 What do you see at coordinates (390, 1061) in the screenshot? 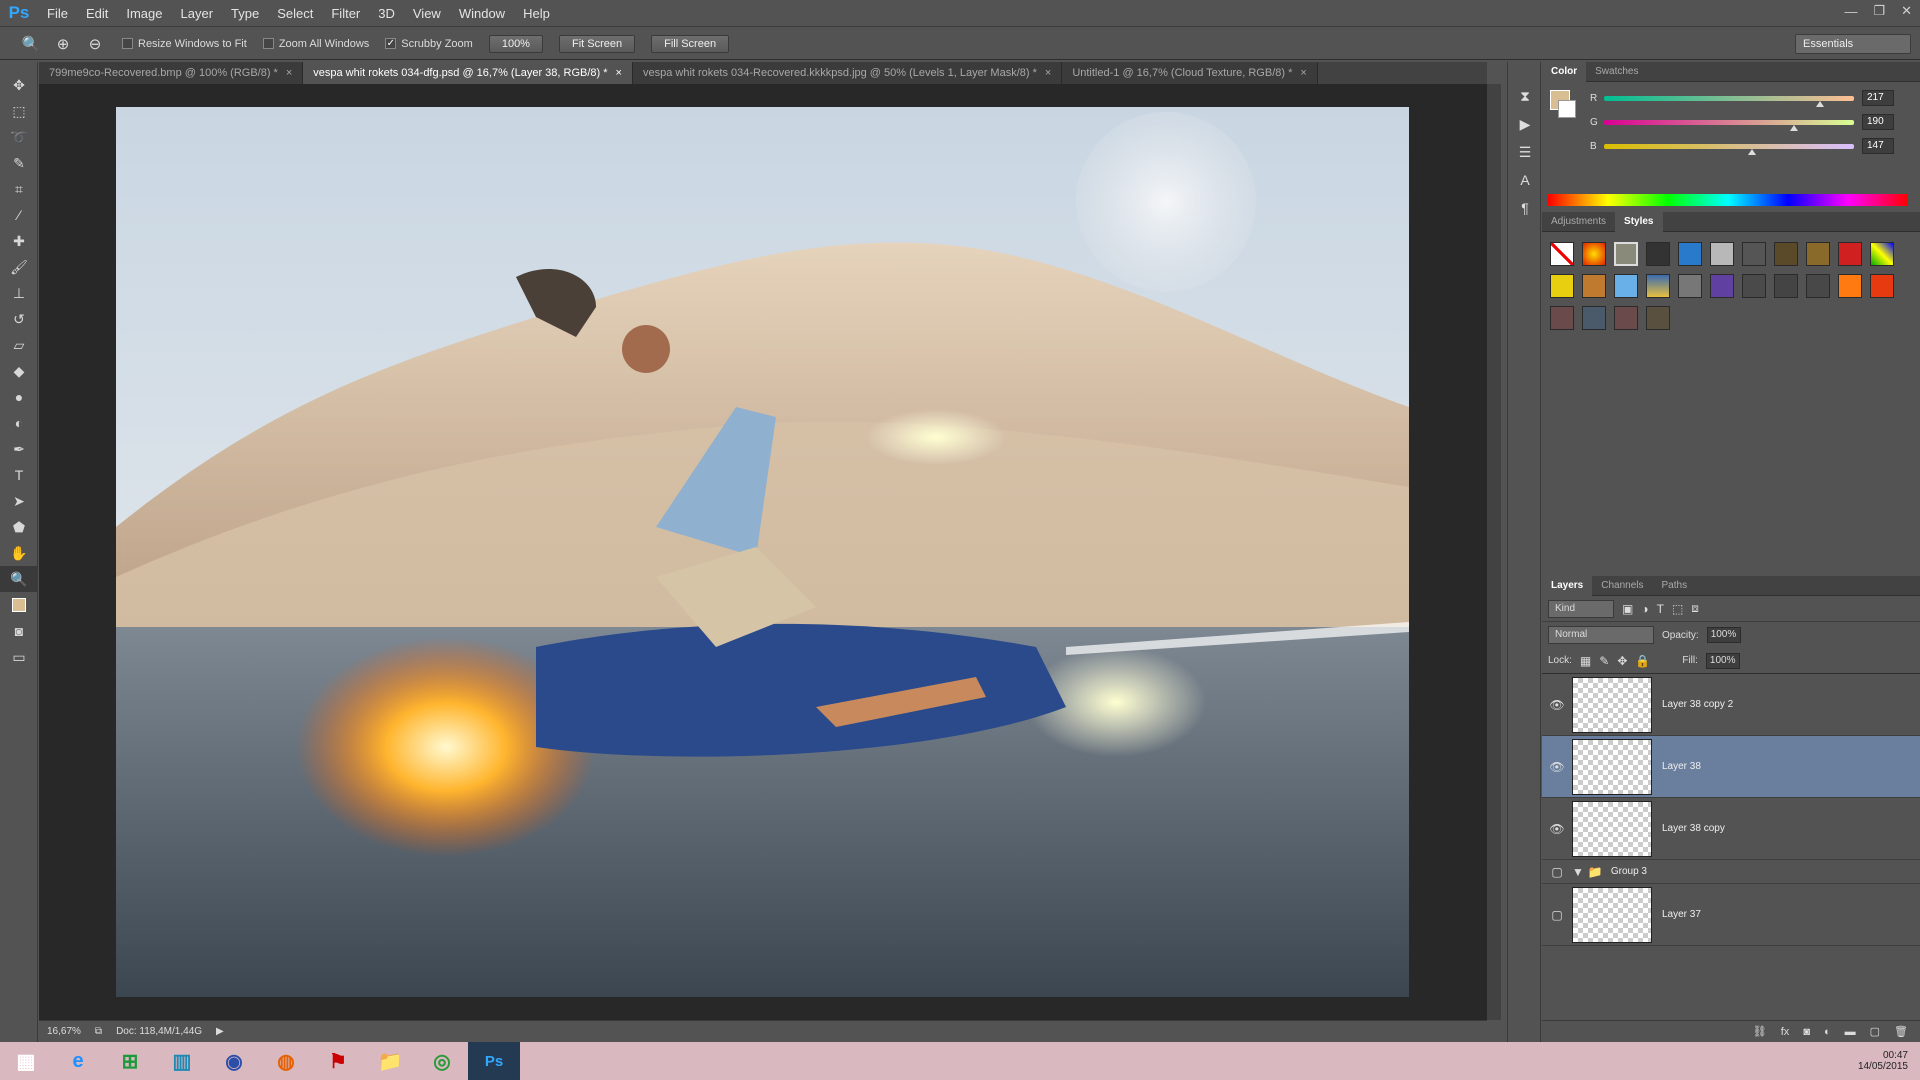
I see `explorer-icon: 📁` at bounding box center [390, 1061].